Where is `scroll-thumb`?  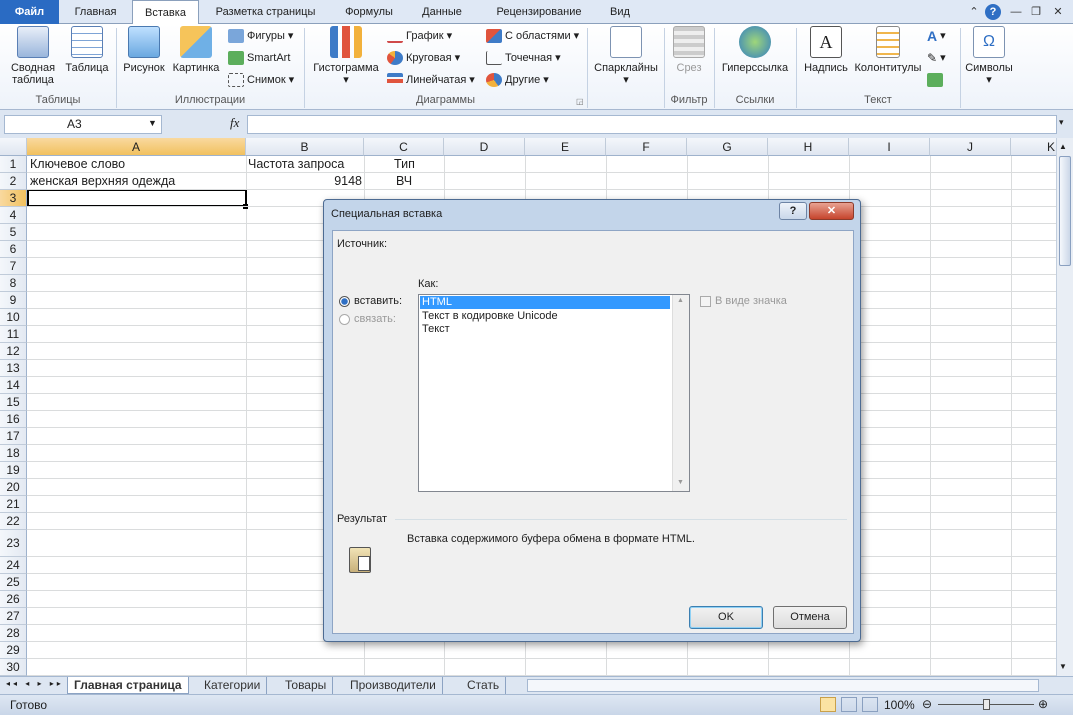
scroll-thumb is located at coordinates (1065, 211).